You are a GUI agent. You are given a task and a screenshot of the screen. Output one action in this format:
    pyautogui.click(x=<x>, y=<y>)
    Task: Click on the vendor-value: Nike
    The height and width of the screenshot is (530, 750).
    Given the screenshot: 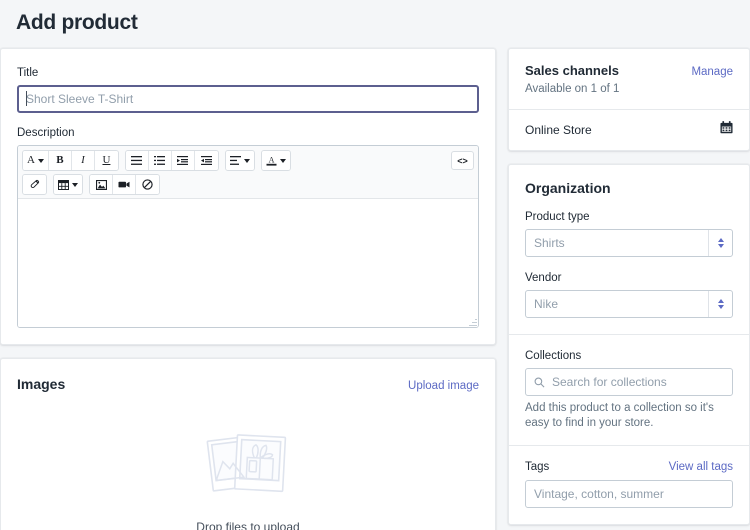 What is the action you would take?
    pyautogui.click(x=546, y=304)
    